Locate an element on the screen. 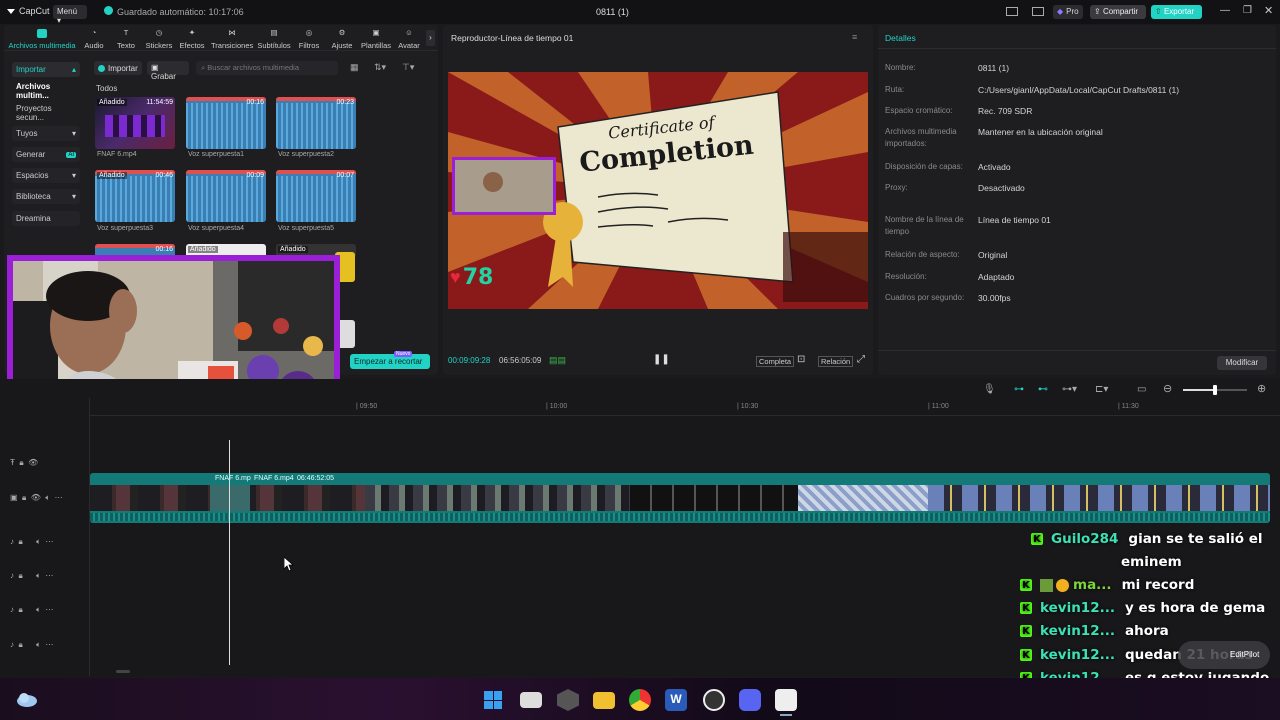  media-thumb: Añadido 00:46 is located at coordinates (135, 196).